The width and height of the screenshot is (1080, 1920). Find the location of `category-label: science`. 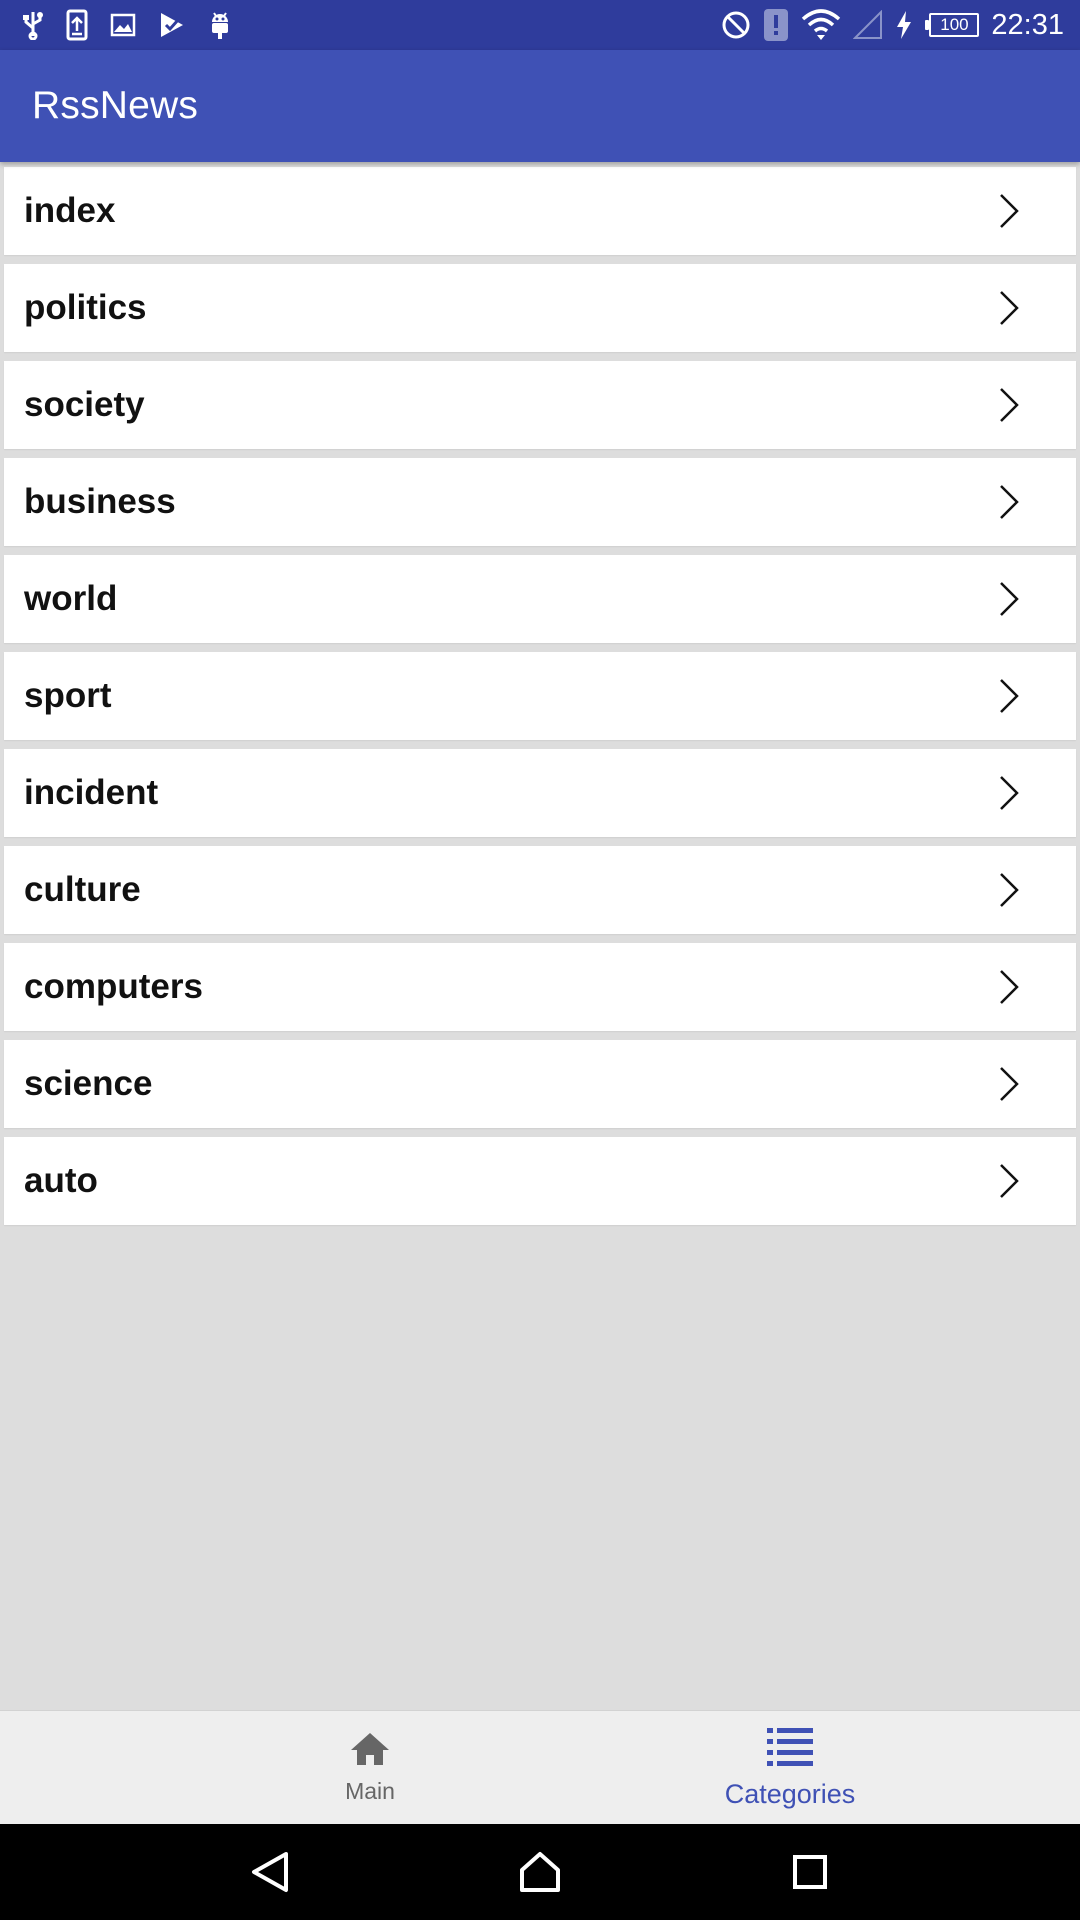

category-label: science is located at coordinates (88, 1083).